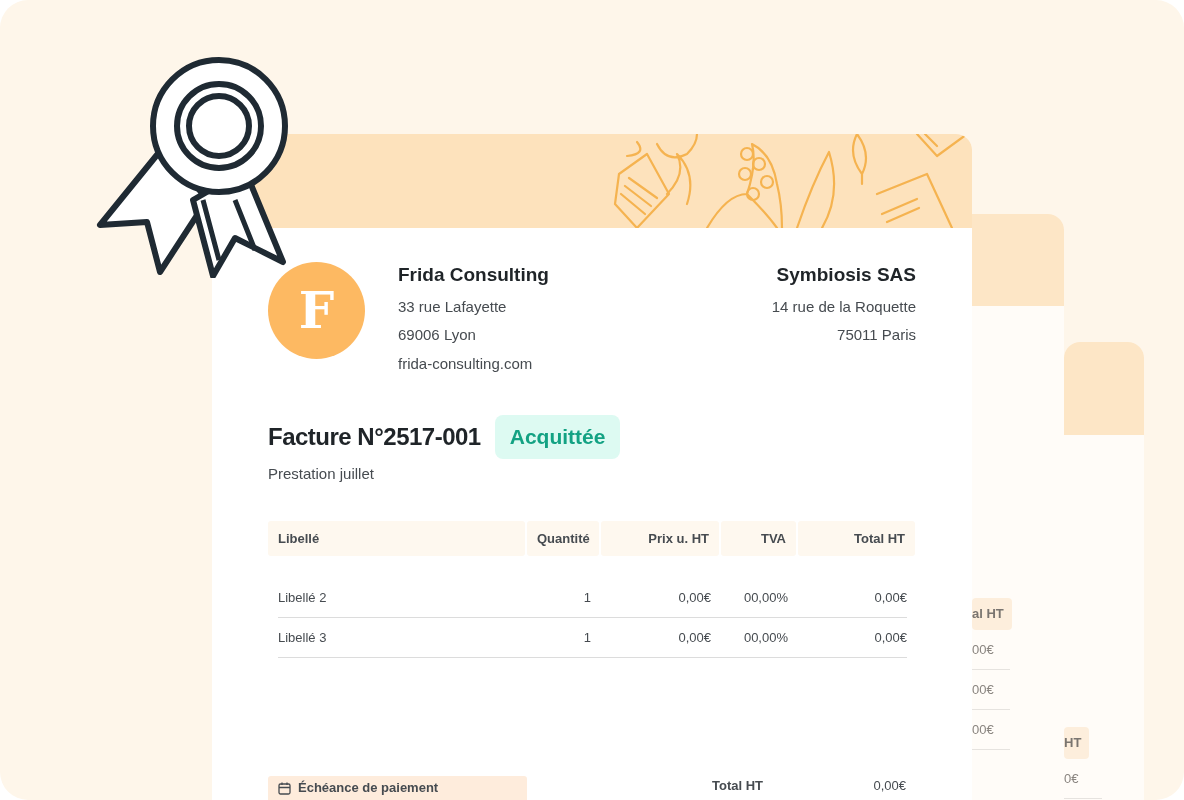 This screenshot has height=800, width=1184. What do you see at coordinates (738, 786) in the screenshot?
I see `total-label: Total HT` at bounding box center [738, 786].